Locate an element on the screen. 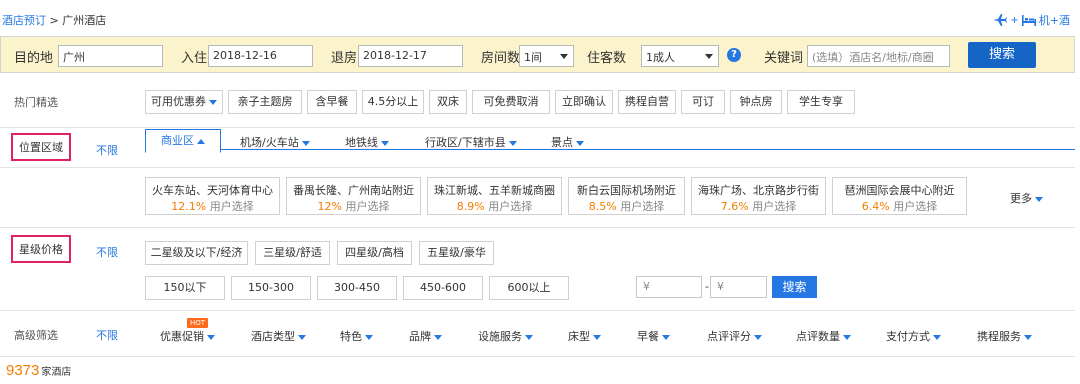 This screenshot has width=1080, height=384. price-min-input: ¥ is located at coordinates (669, 287).